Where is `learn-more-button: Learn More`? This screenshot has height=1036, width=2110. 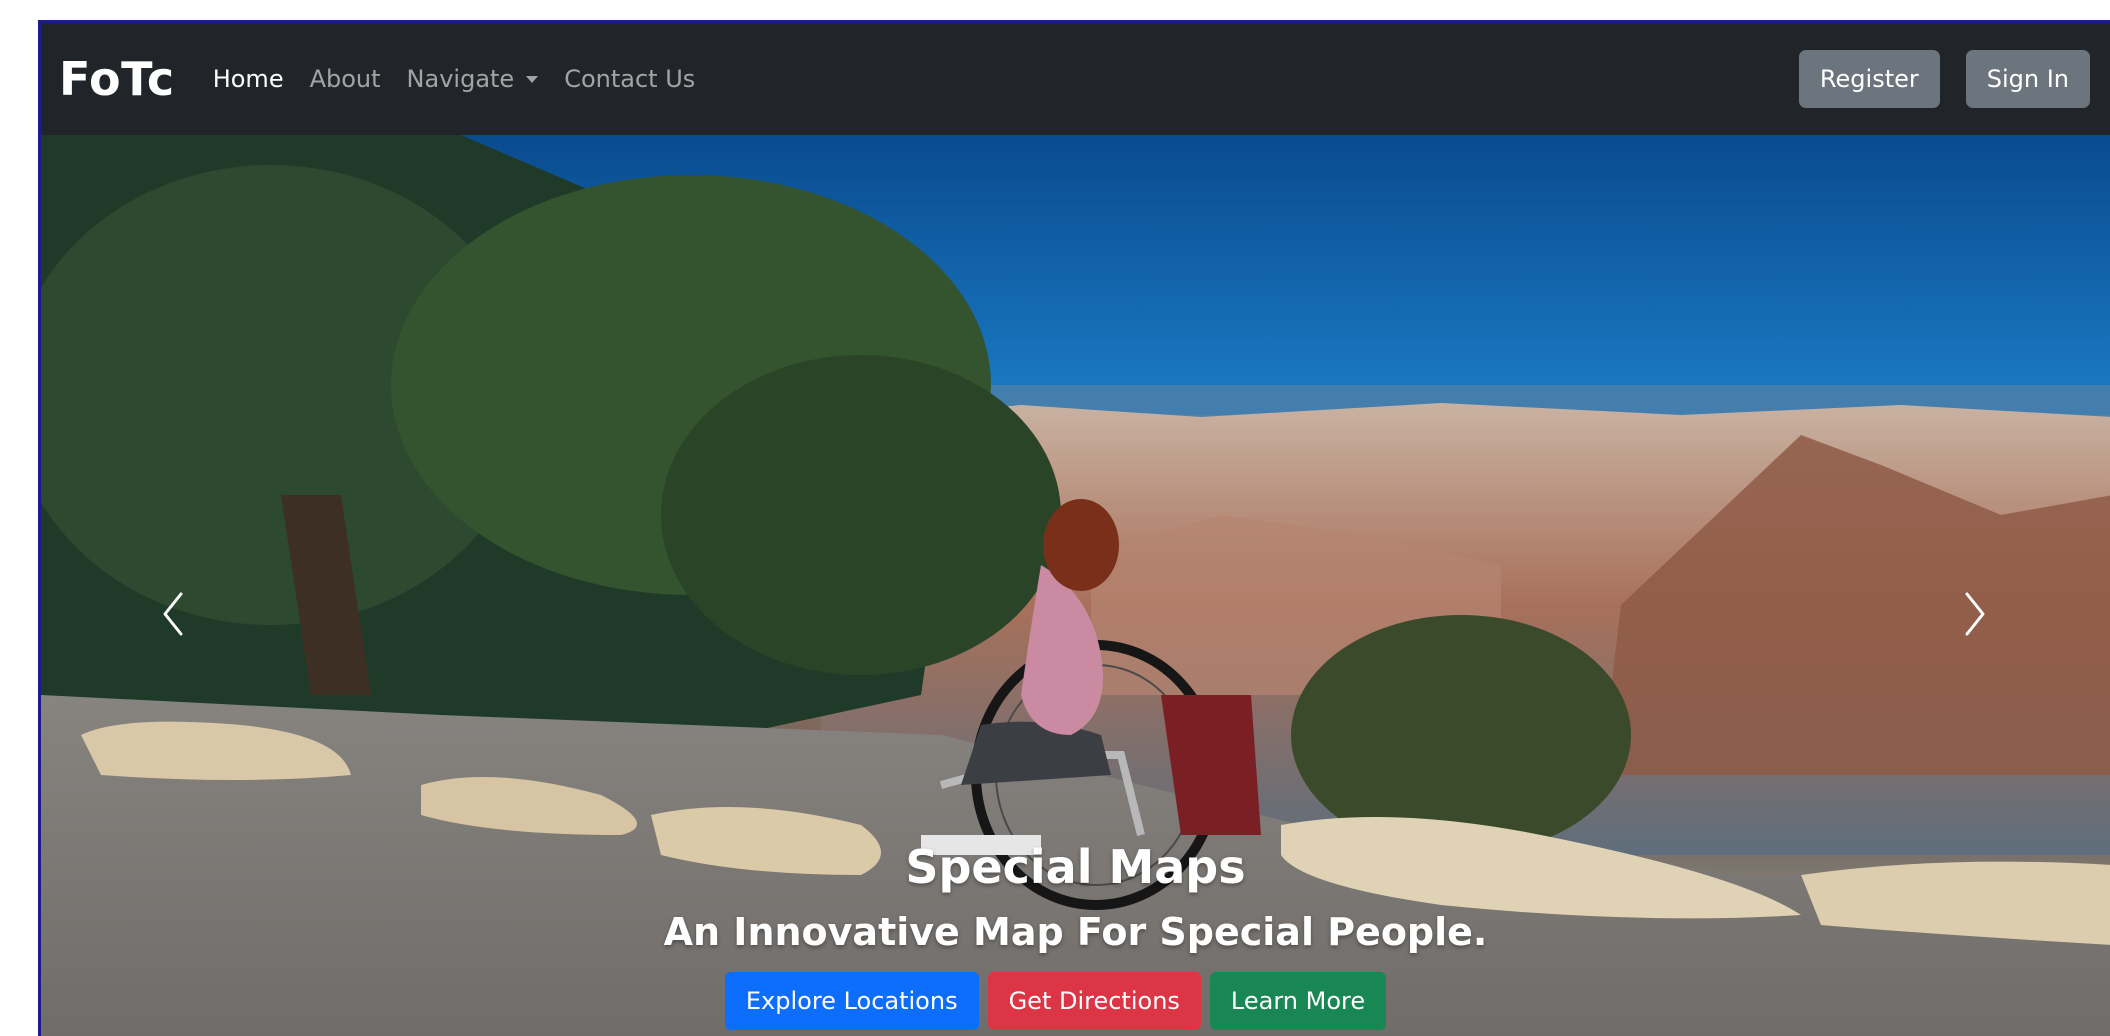
learn-more-button: Learn More is located at coordinates (1298, 1001).